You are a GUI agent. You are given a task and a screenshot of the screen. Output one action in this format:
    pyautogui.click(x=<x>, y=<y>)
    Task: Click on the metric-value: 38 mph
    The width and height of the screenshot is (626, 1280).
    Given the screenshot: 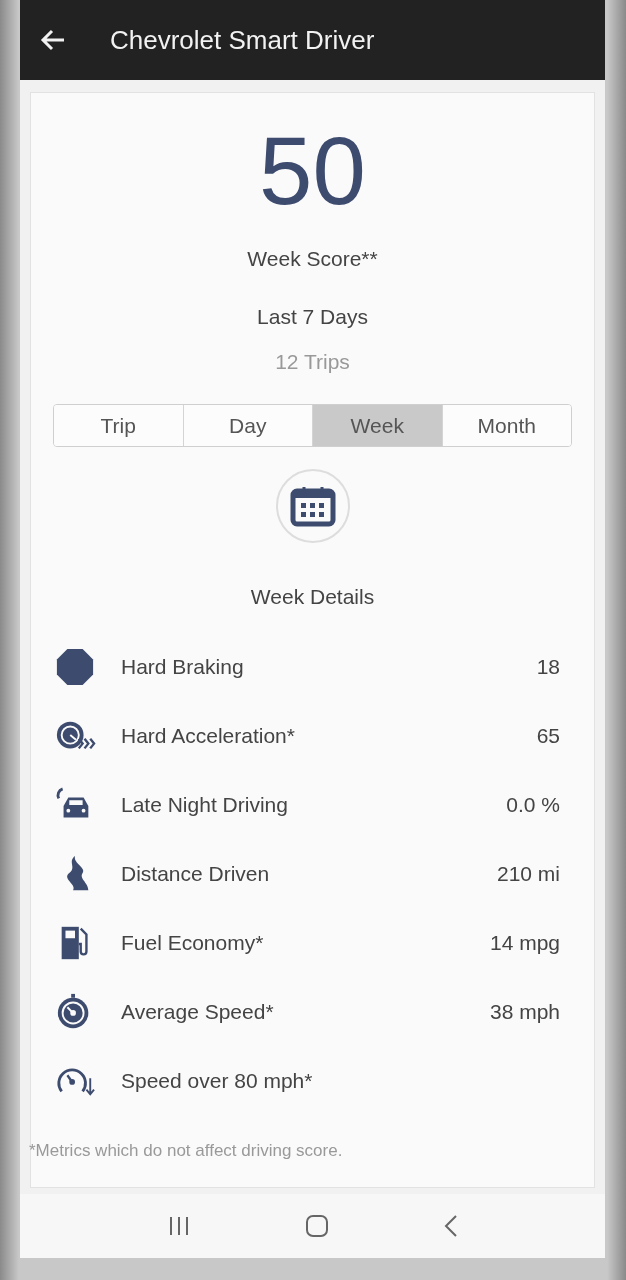 What is the action you would take?
    pyautogui.click(x=525, y=1012)
    